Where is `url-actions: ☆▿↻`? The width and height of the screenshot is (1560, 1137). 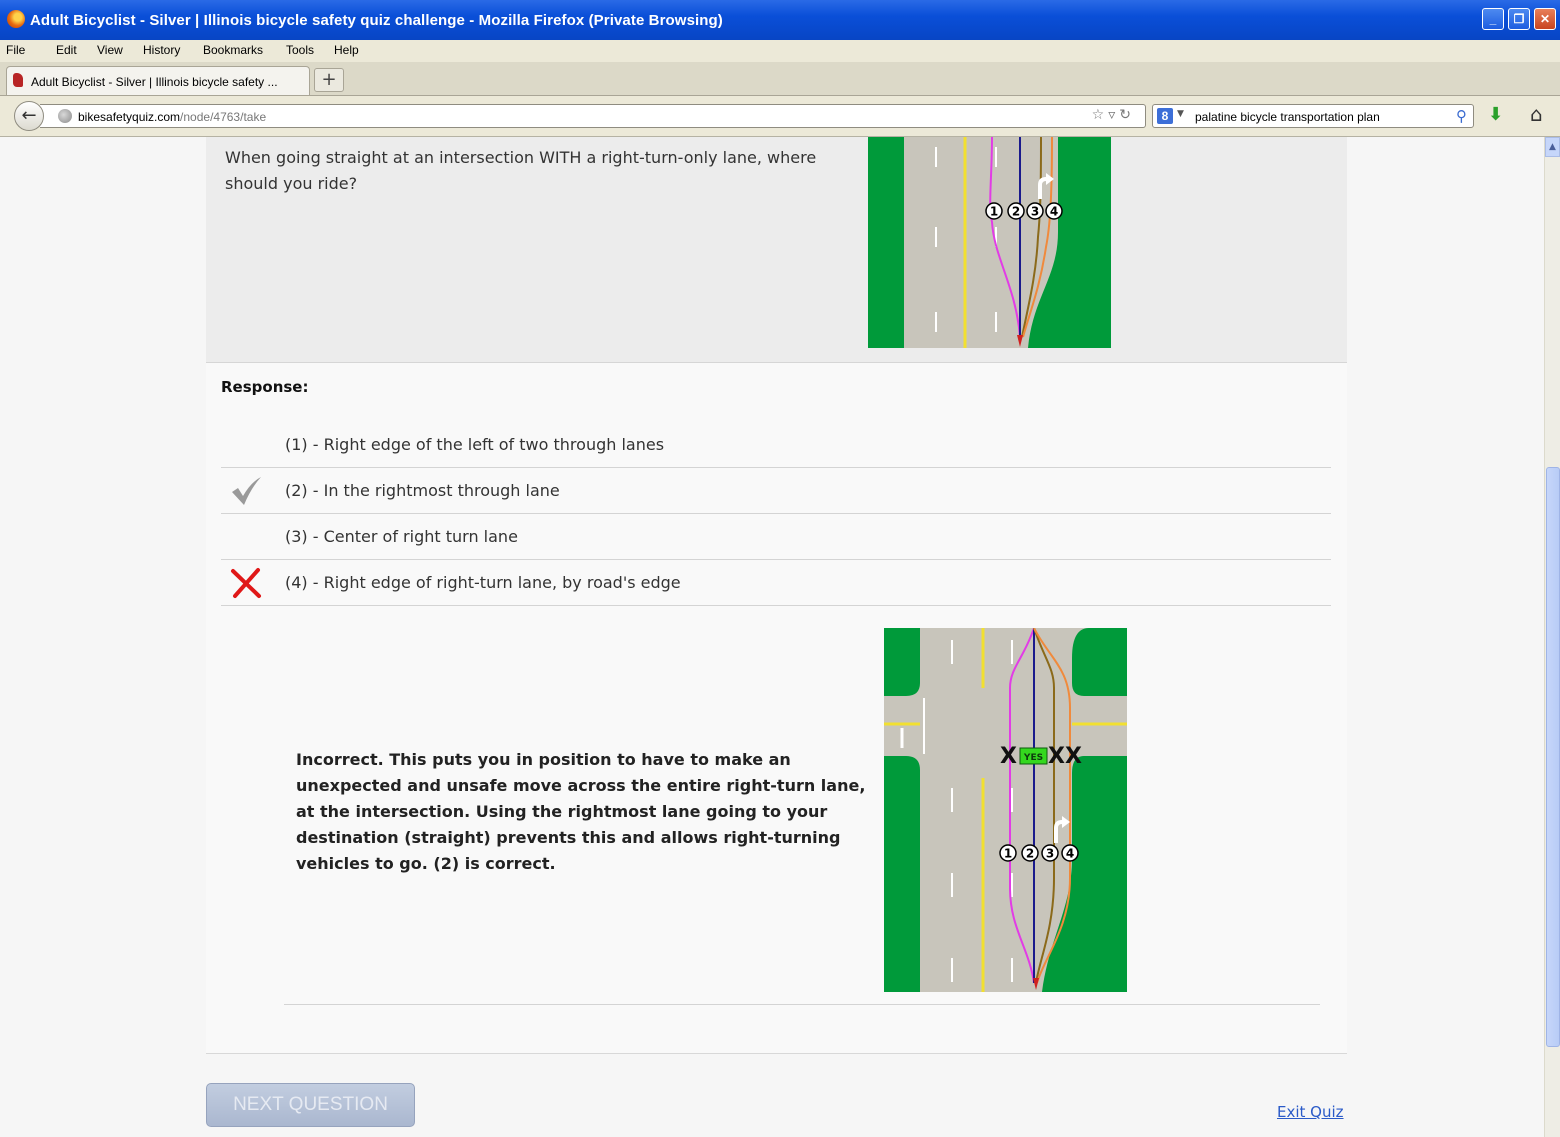
url-actions: ☆▿↻ is located at coordinates (1113, 115).